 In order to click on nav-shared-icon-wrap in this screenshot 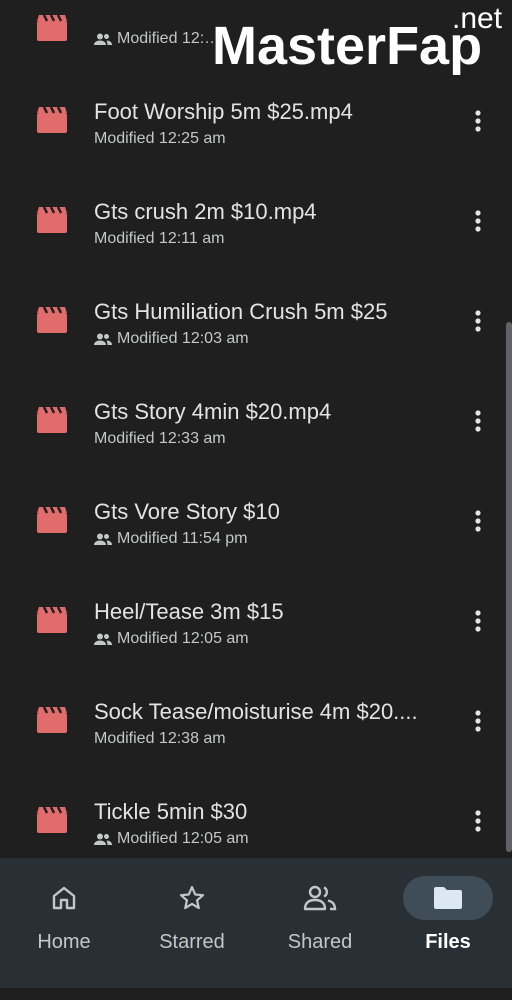, I will do `click(320, 898)`.